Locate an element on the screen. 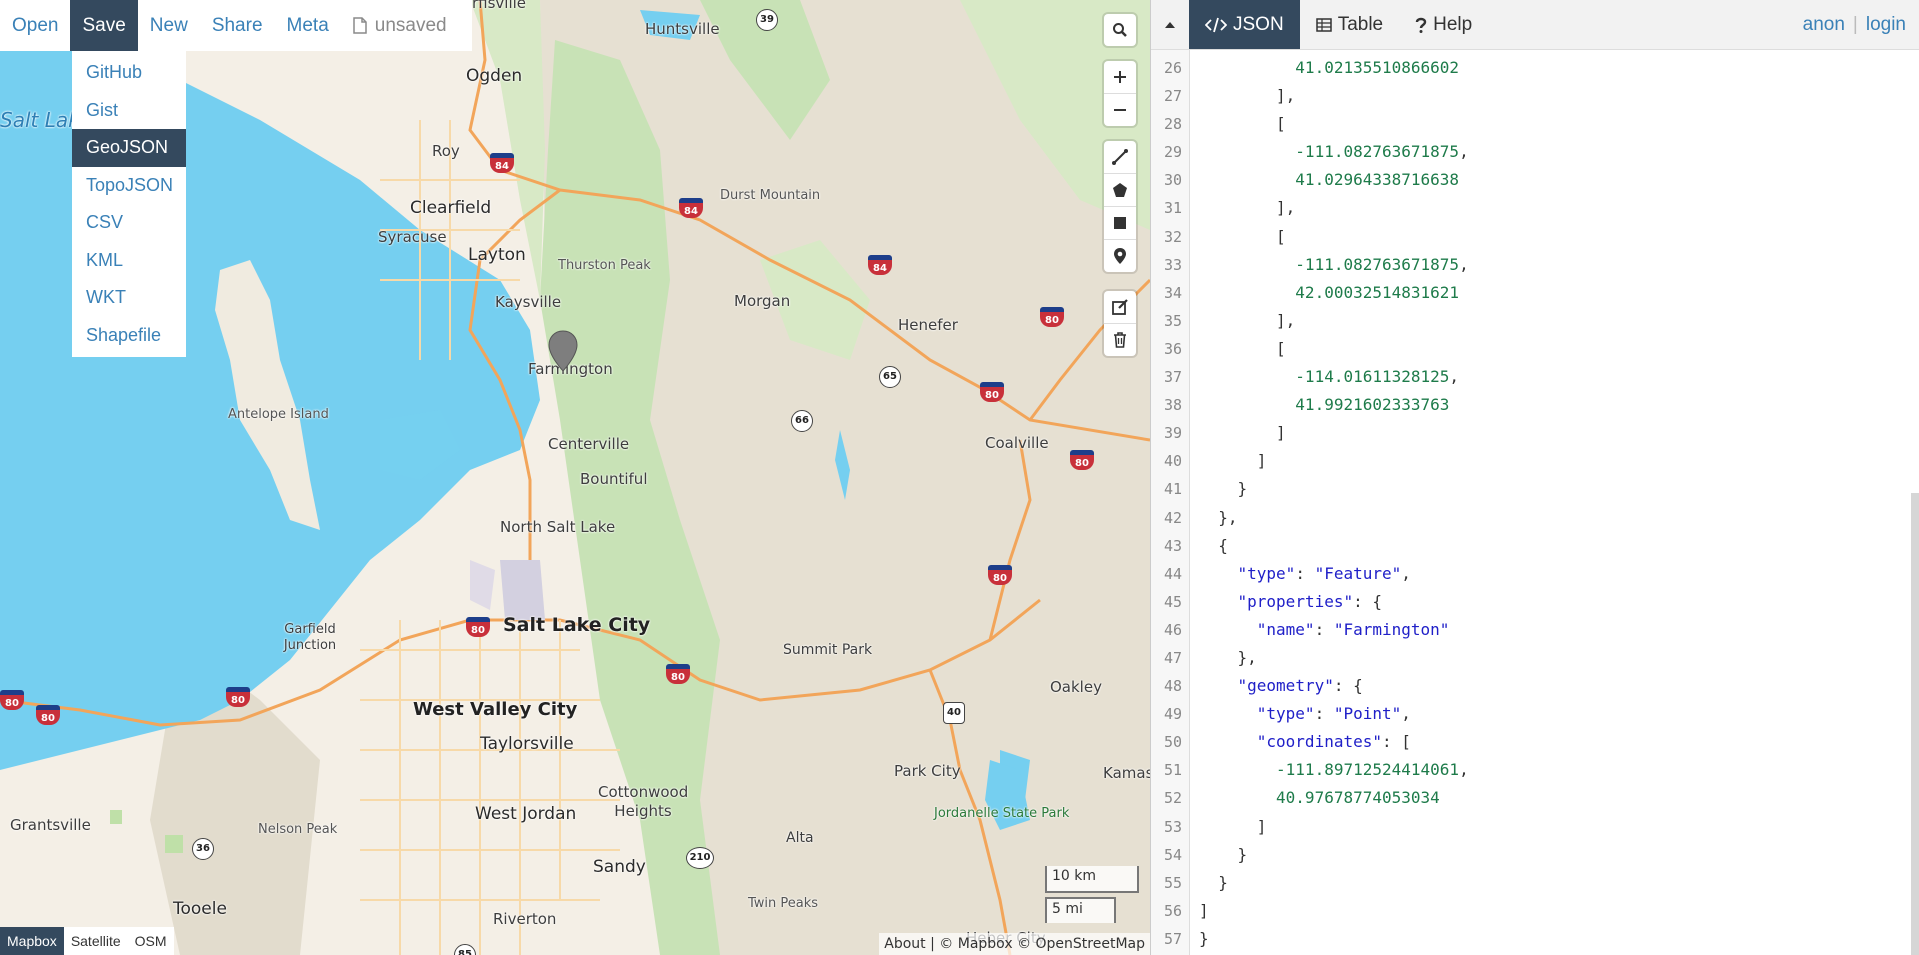 The height and width of the screenshot is (955, 1919). meta-button: Meta is located at coordinates (308, 25).